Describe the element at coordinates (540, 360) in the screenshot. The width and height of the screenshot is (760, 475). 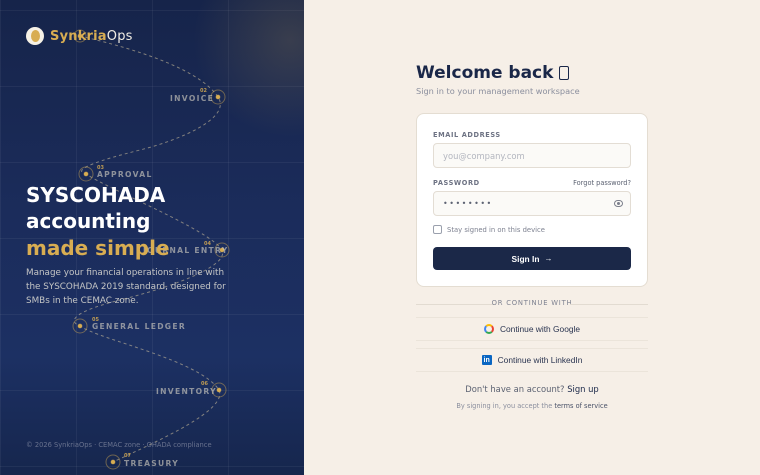
I see `linkedin-label: Continue with LinkedIn` at that location.